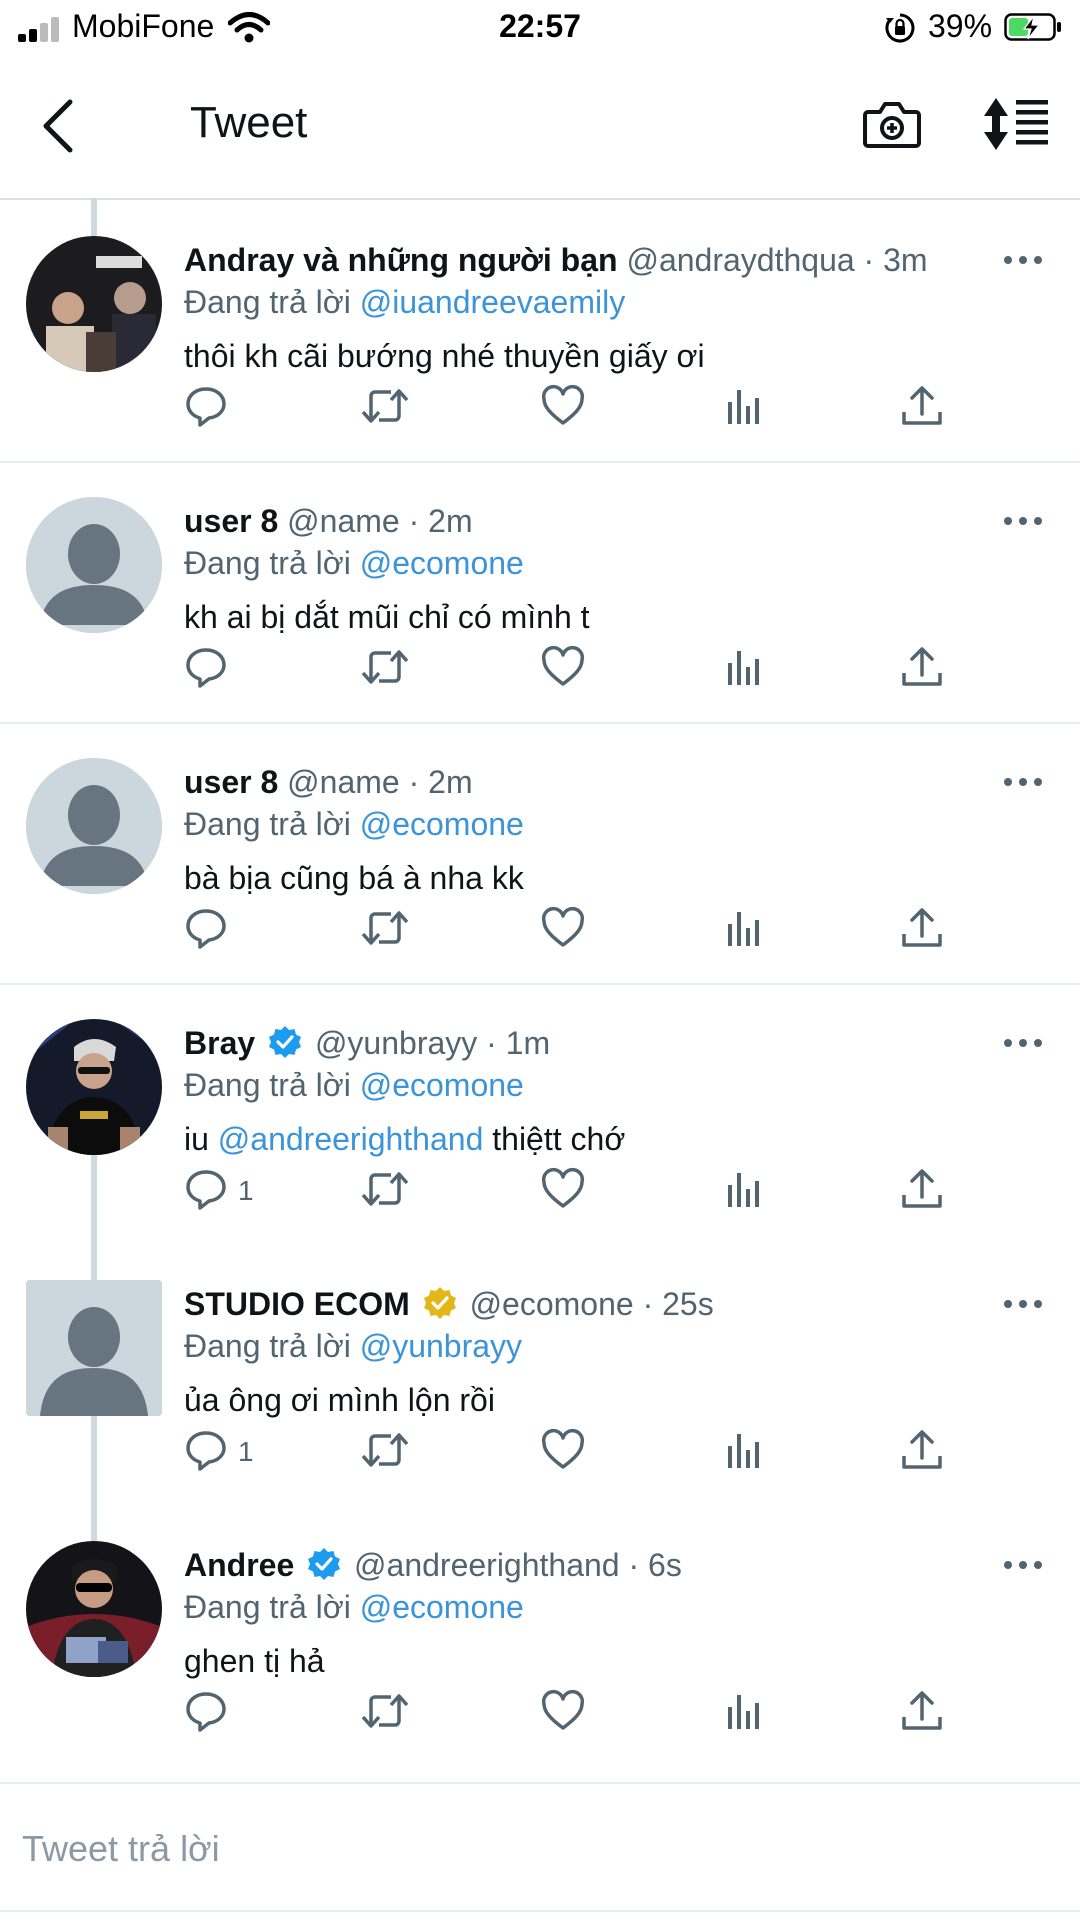  What do you see at coordinates (563, 1448) in the screenshot?
I see `heart-icon` at bounding box center [563, 1448].